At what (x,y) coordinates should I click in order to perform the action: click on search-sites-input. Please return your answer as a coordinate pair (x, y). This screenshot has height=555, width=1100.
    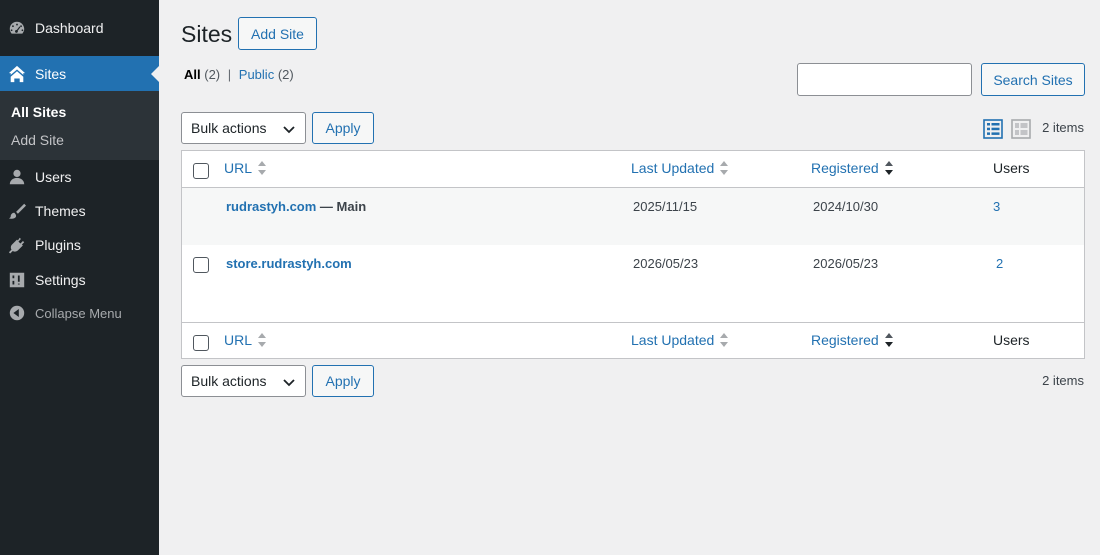
    Looking at the image, I should click on (884, 79).